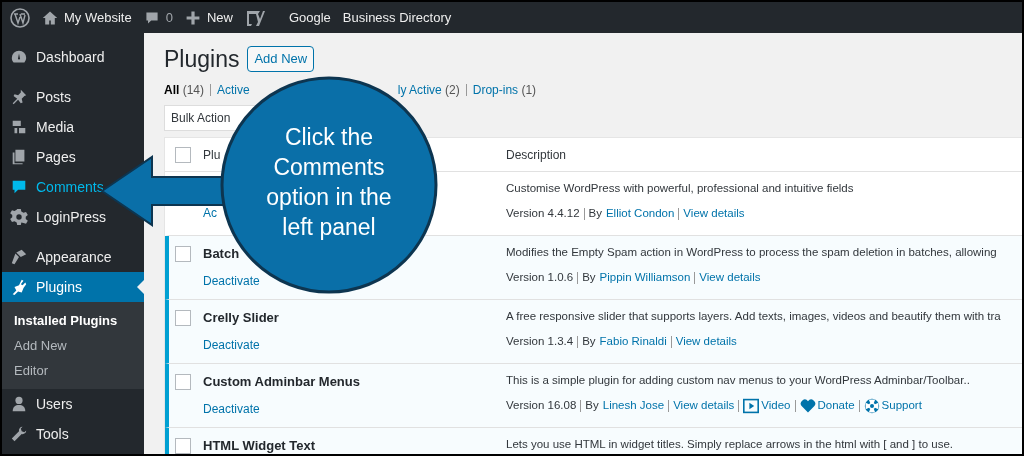 The image size is (1024, 456). What do you see at coordinates (87, 17) in the screenshot?
I see `site-link: My Website` at bounding box center [87, 17].